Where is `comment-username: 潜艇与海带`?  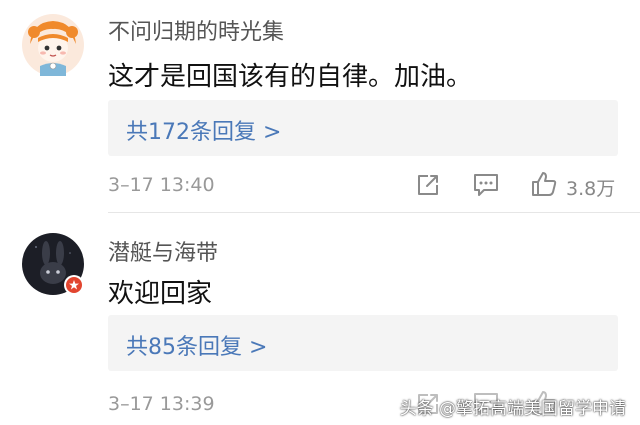 comment-username: 潜艇与海带 is located at coordinates (163, 251).